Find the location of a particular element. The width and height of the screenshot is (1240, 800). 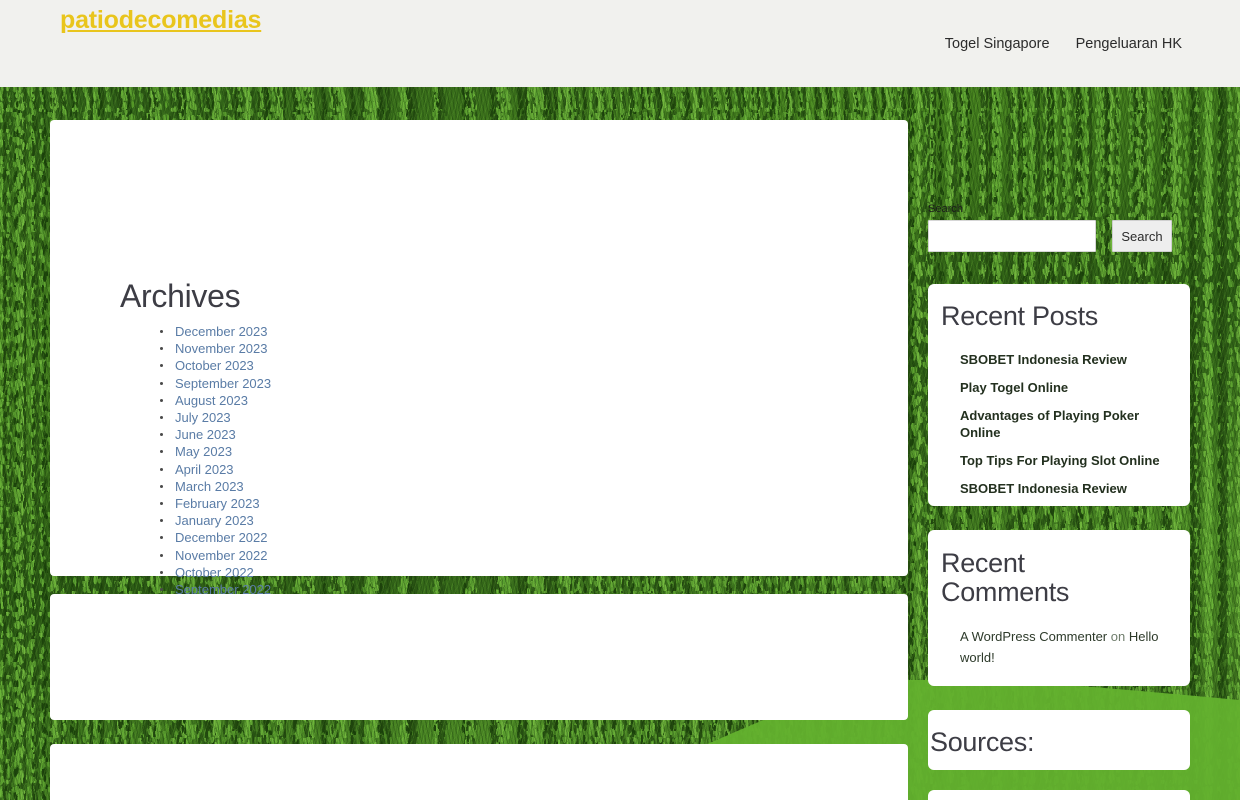

list-item: December 2023 is located at coordinates (211, 331).